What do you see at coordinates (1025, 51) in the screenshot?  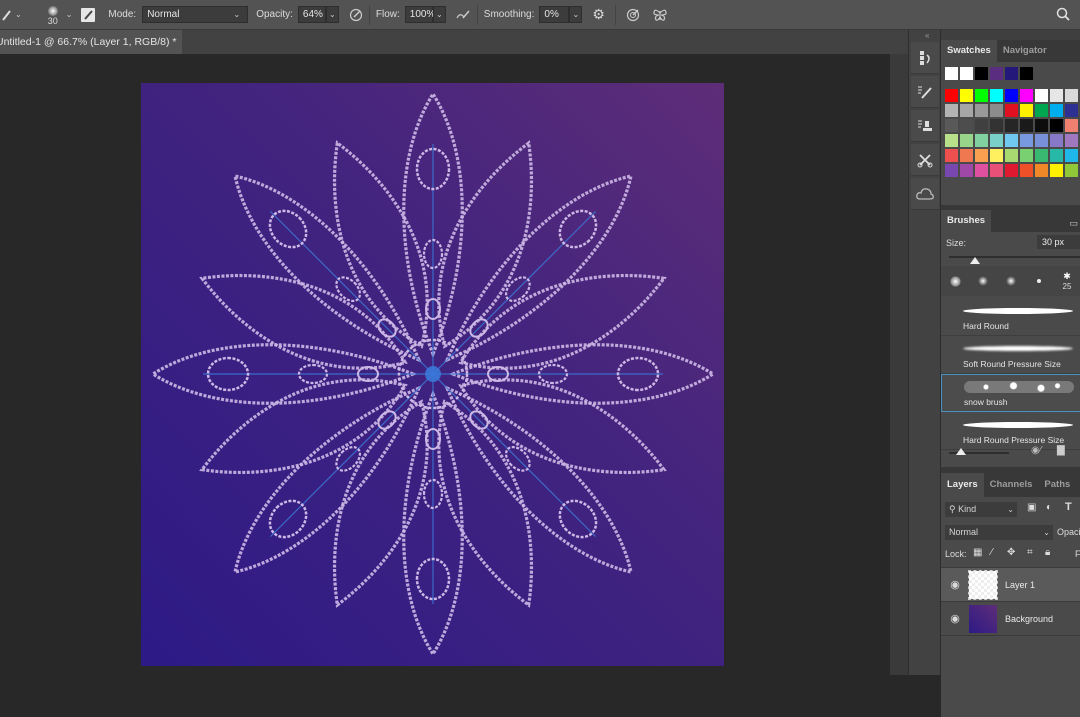 I see `tab-navigator: Navigator` at bounding box center [1025, 51].